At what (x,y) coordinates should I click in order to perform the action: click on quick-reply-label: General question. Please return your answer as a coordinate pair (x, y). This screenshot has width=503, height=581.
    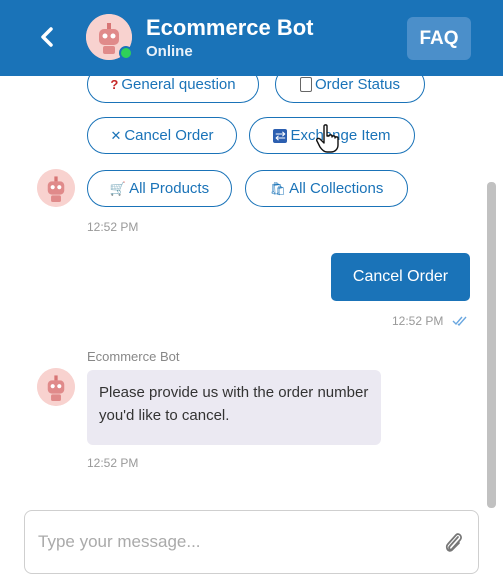
    Looking at the image, I should click on (178, 84).